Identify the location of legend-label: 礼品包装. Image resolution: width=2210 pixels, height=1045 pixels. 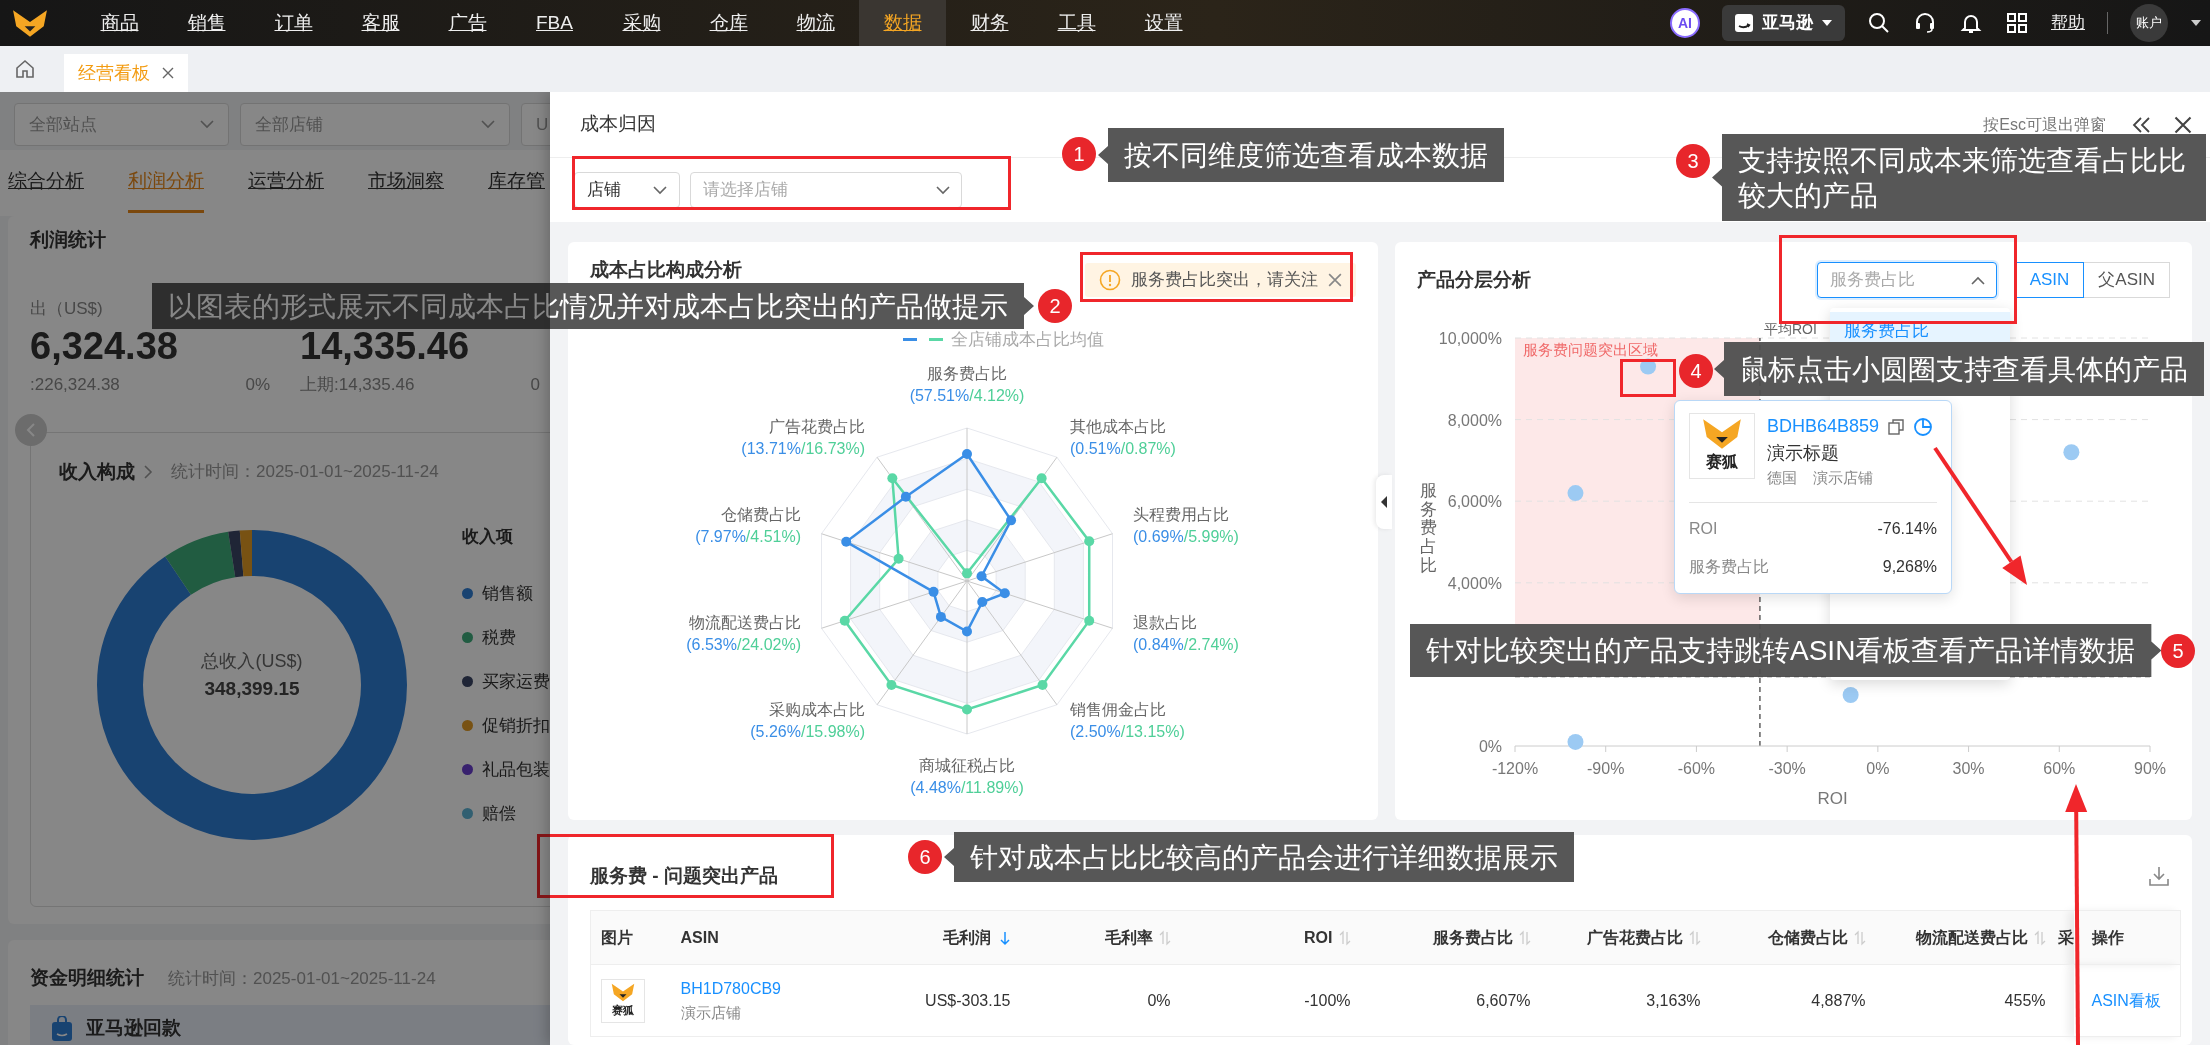
(516, 769).